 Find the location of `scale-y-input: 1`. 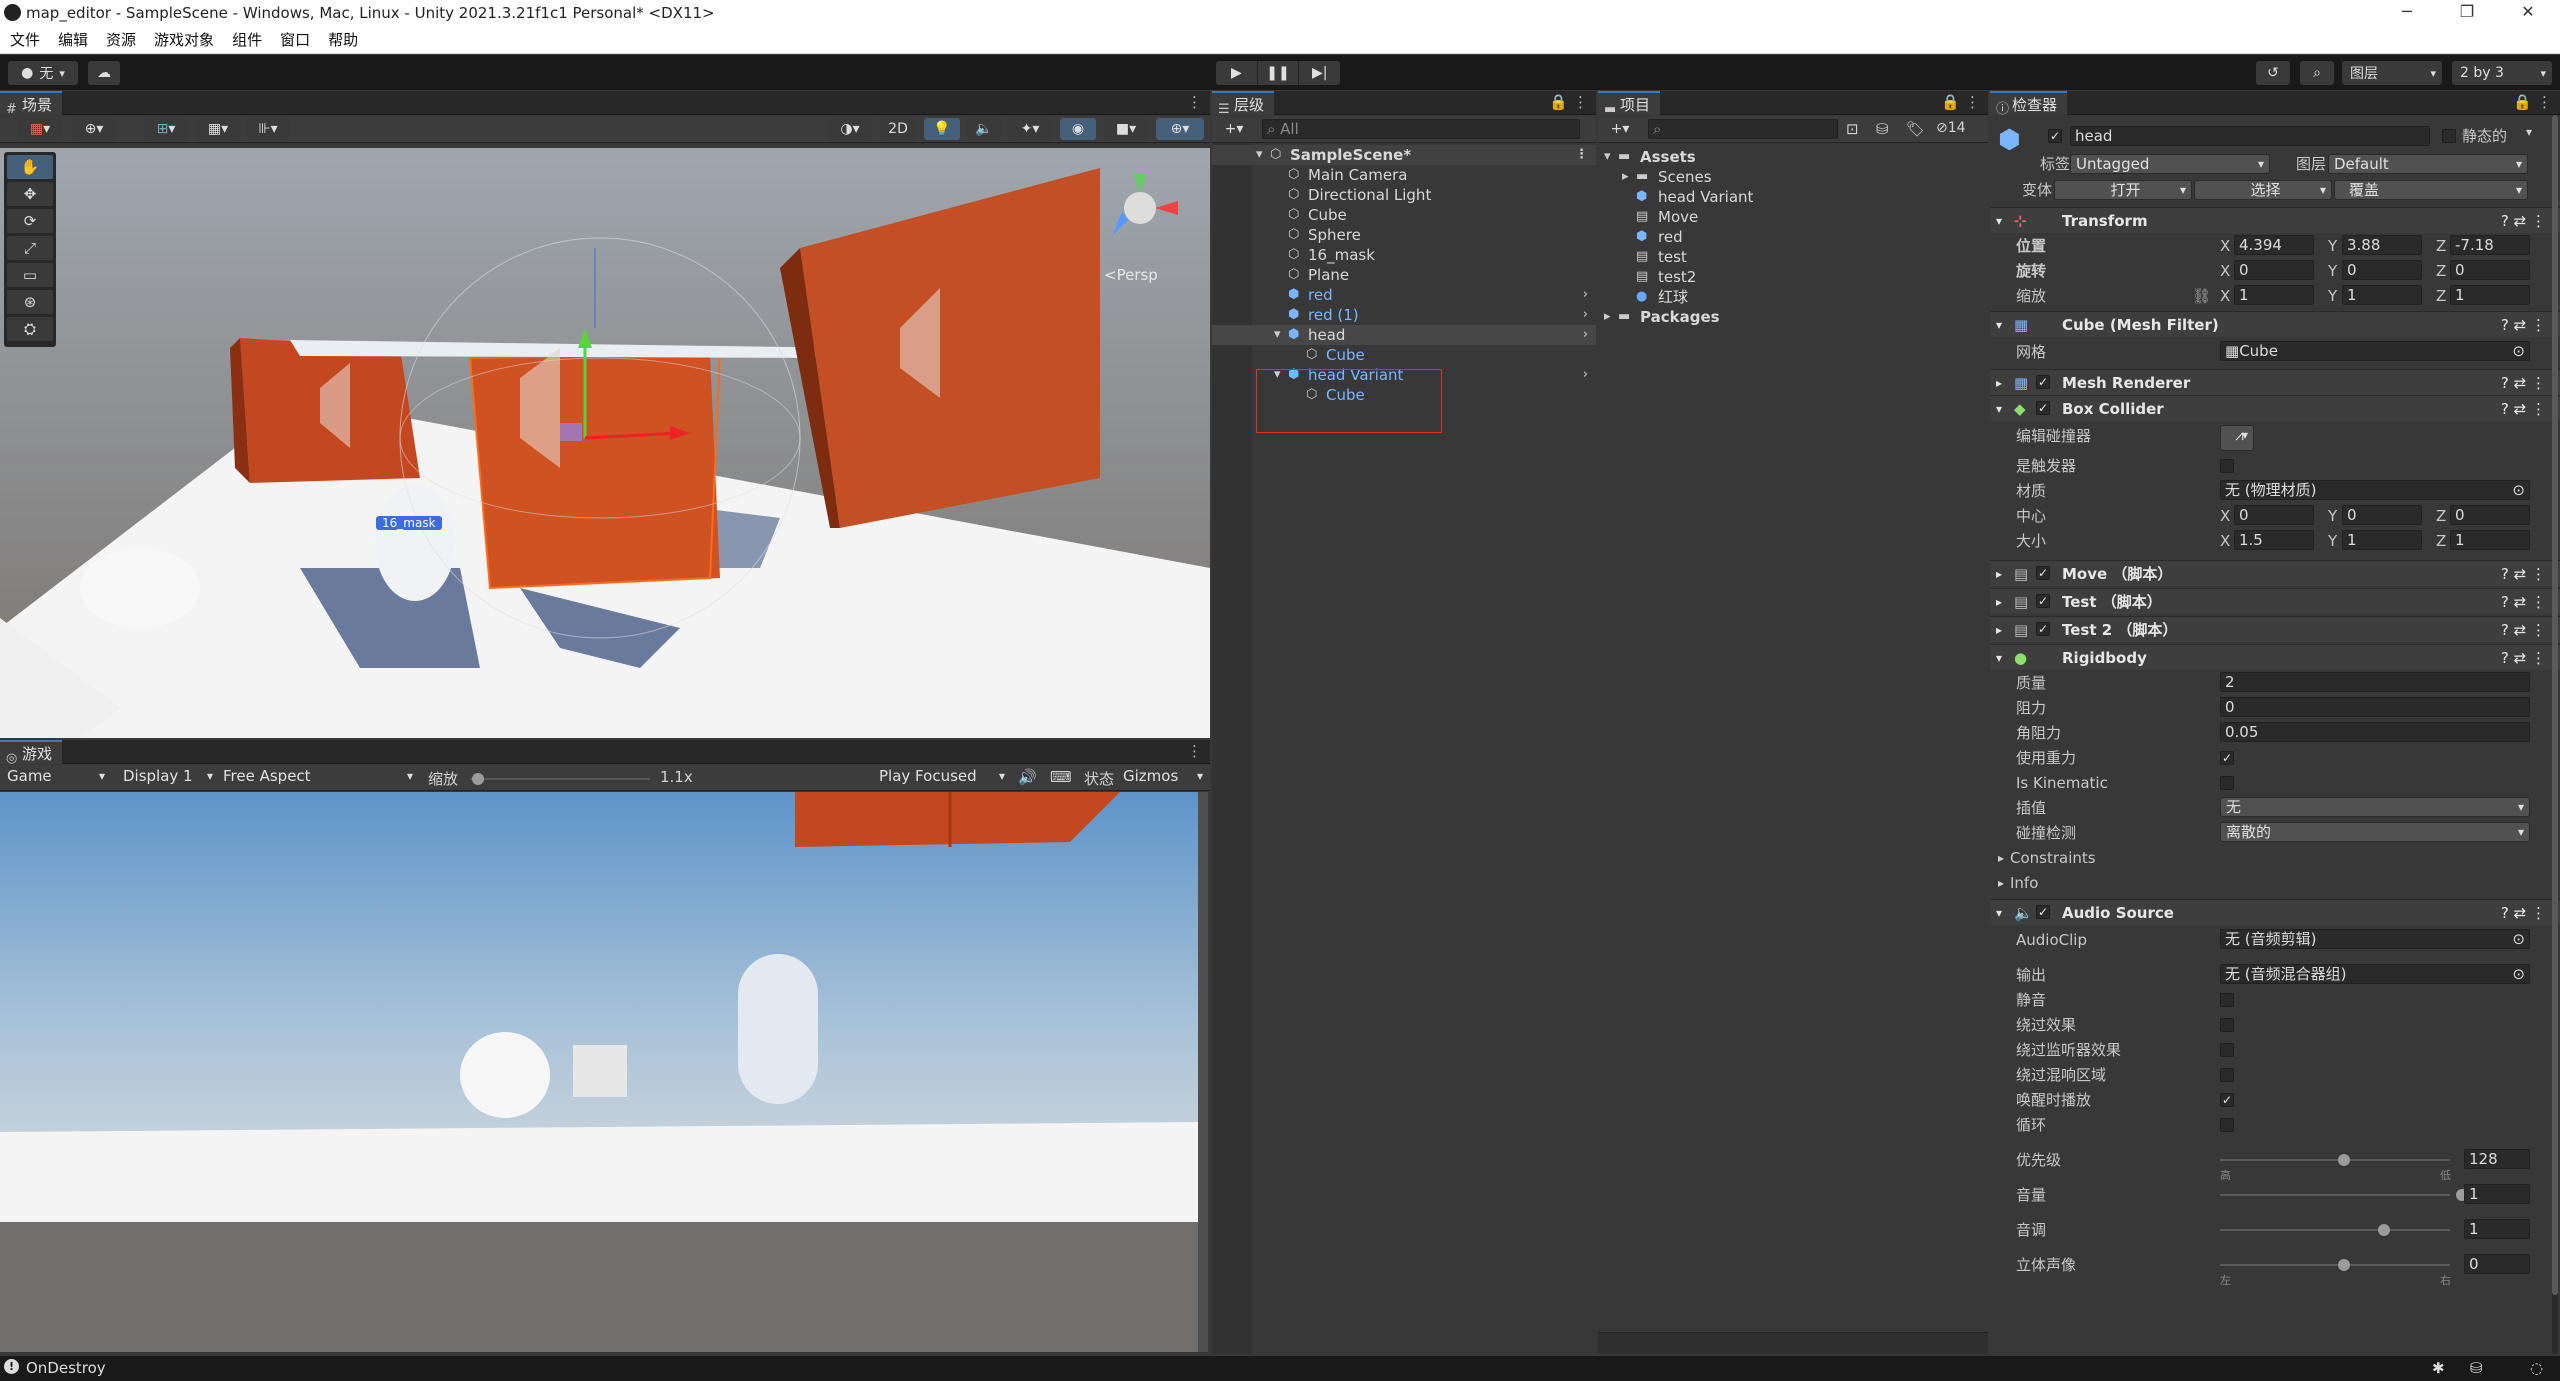

scale-y-input: 1 is located at coordinates (2382, 295).